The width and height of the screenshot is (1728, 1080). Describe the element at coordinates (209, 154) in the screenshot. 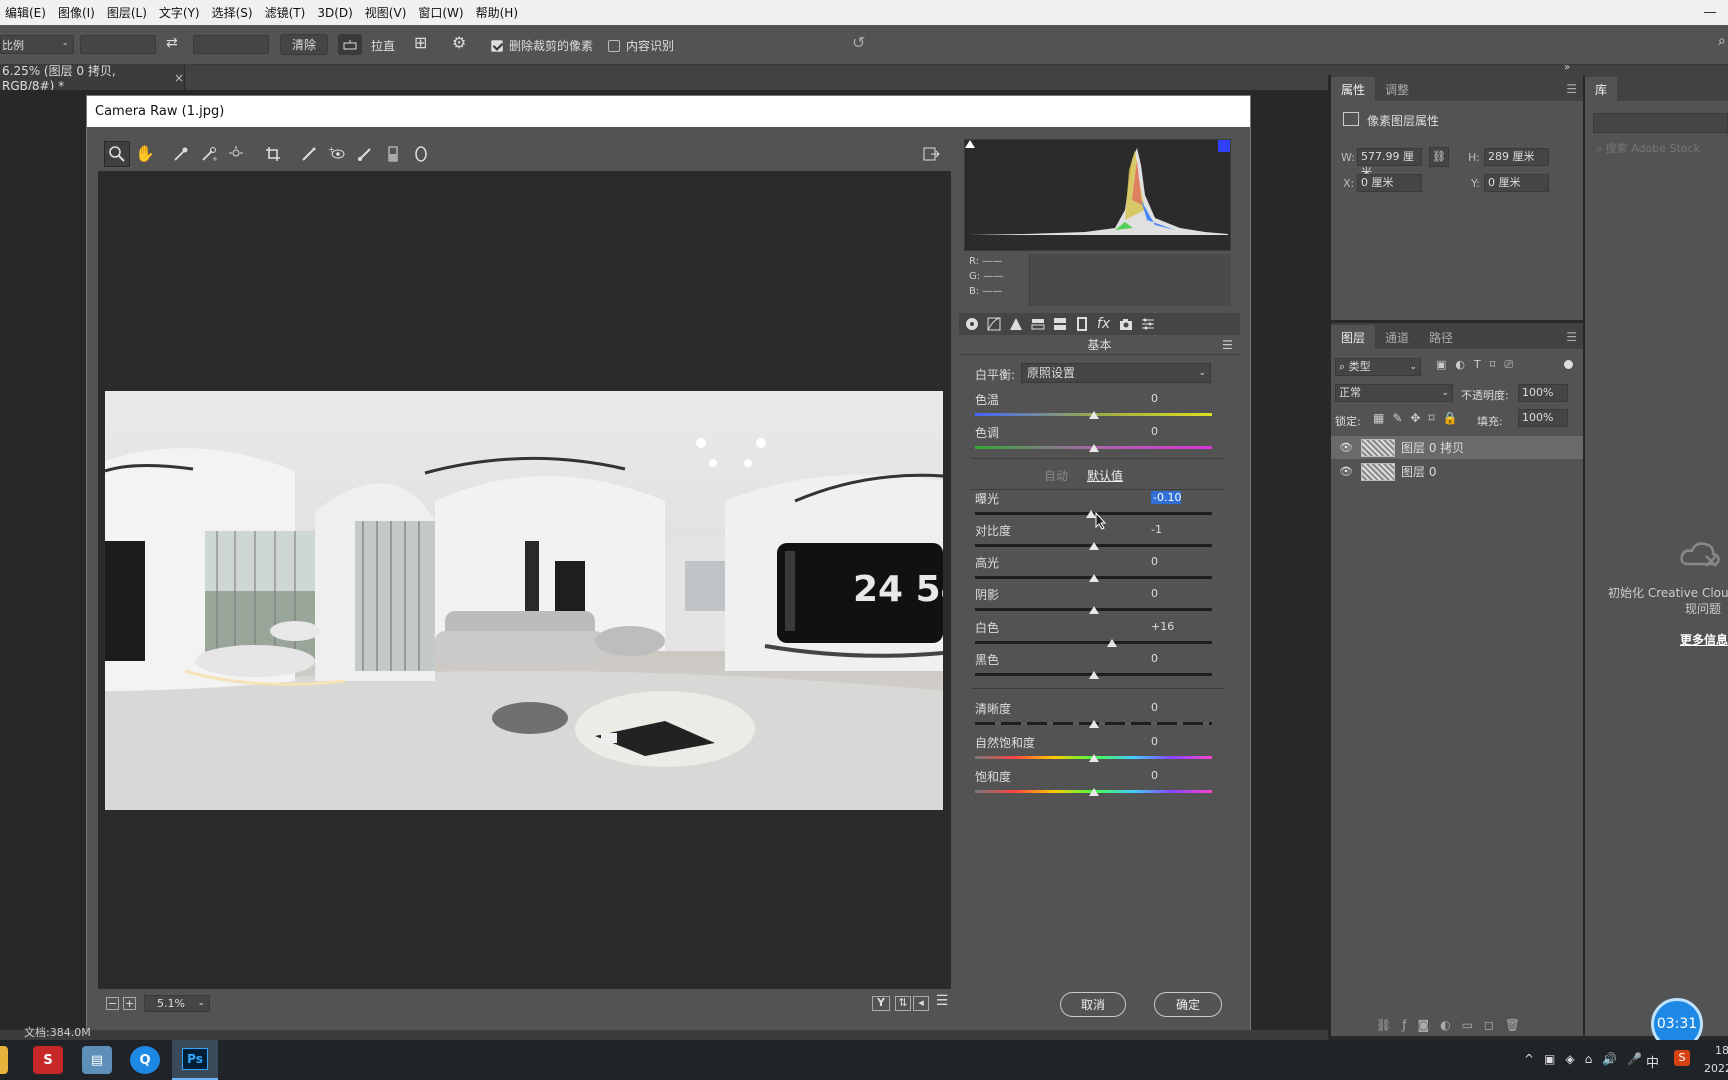

I see `color-sampler-tool-icon: +` at that location.